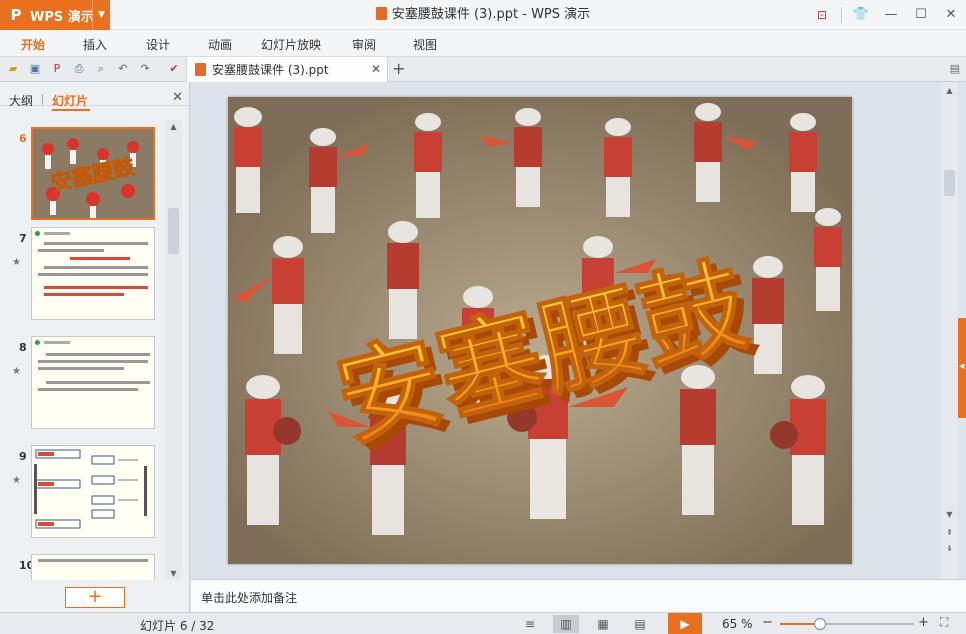 The image size is (966, 634). I want to click on app-name: WPS 演示, so click(62, 17).